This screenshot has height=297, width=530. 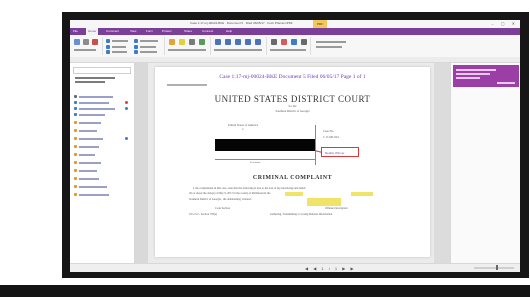 I want to click on tab-comment: Comment, so click(x=112, y=31).